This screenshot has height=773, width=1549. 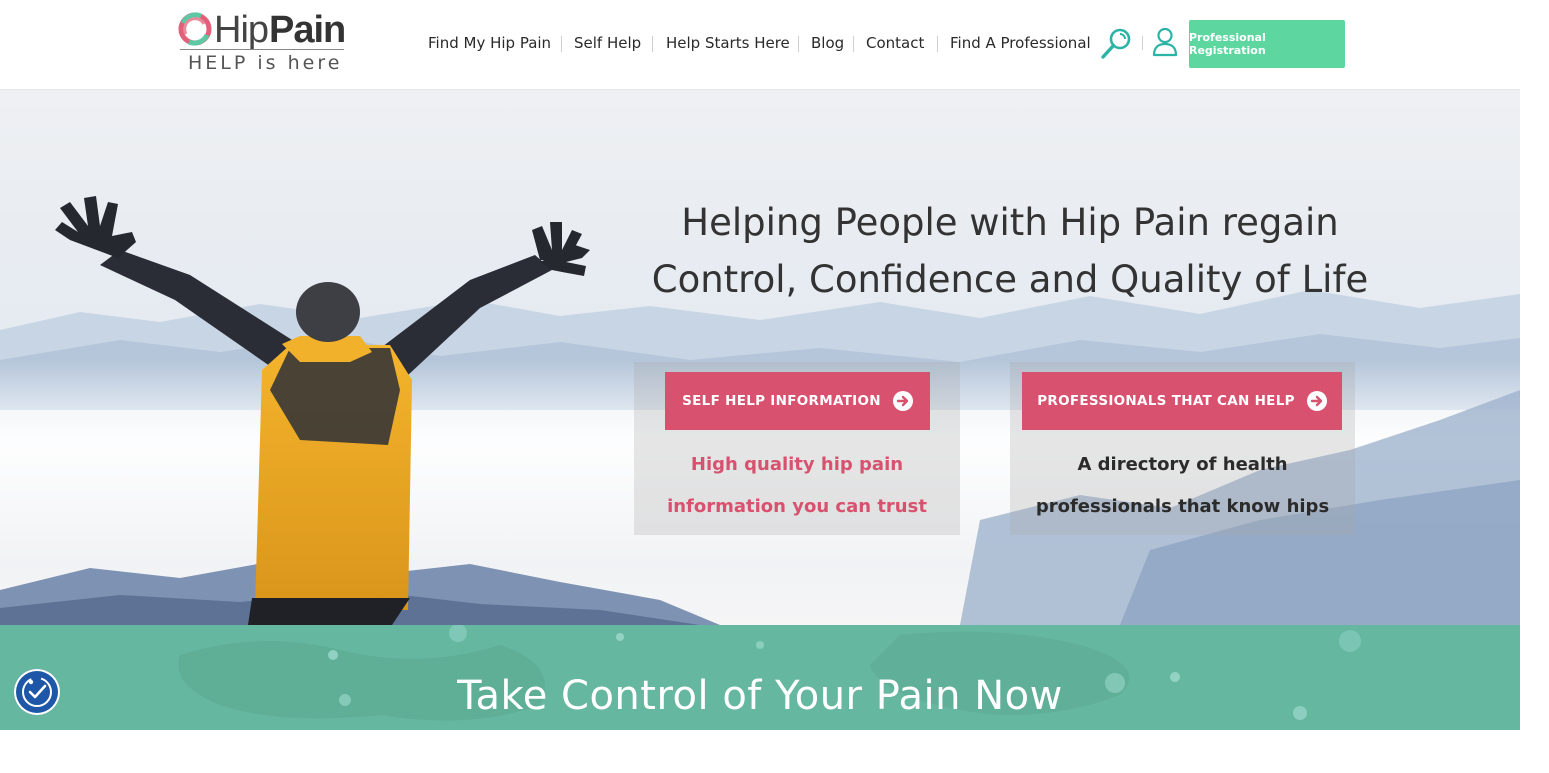 What do you see at coordinates (1182, 506) in the screenshot?
I see `professionals-description-line-2: professionals that know hips` at bounding box center [1182, 506].